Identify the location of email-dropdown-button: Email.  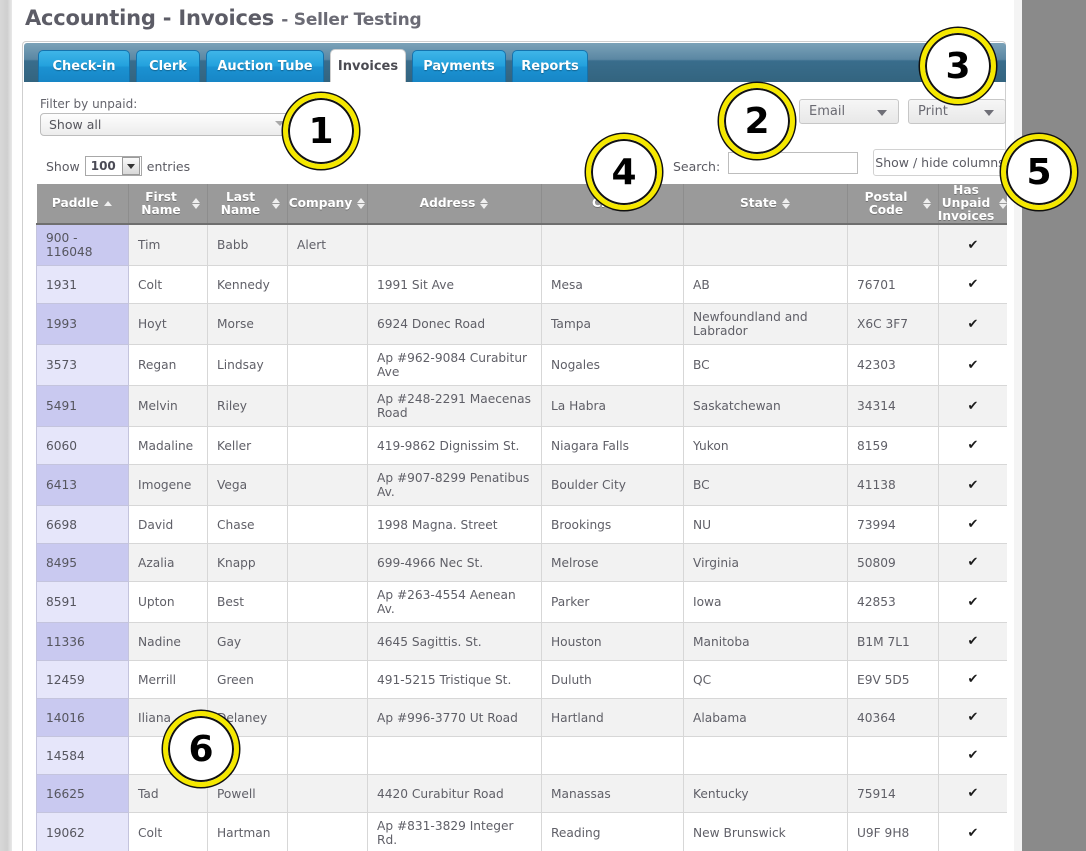
(849, 111).